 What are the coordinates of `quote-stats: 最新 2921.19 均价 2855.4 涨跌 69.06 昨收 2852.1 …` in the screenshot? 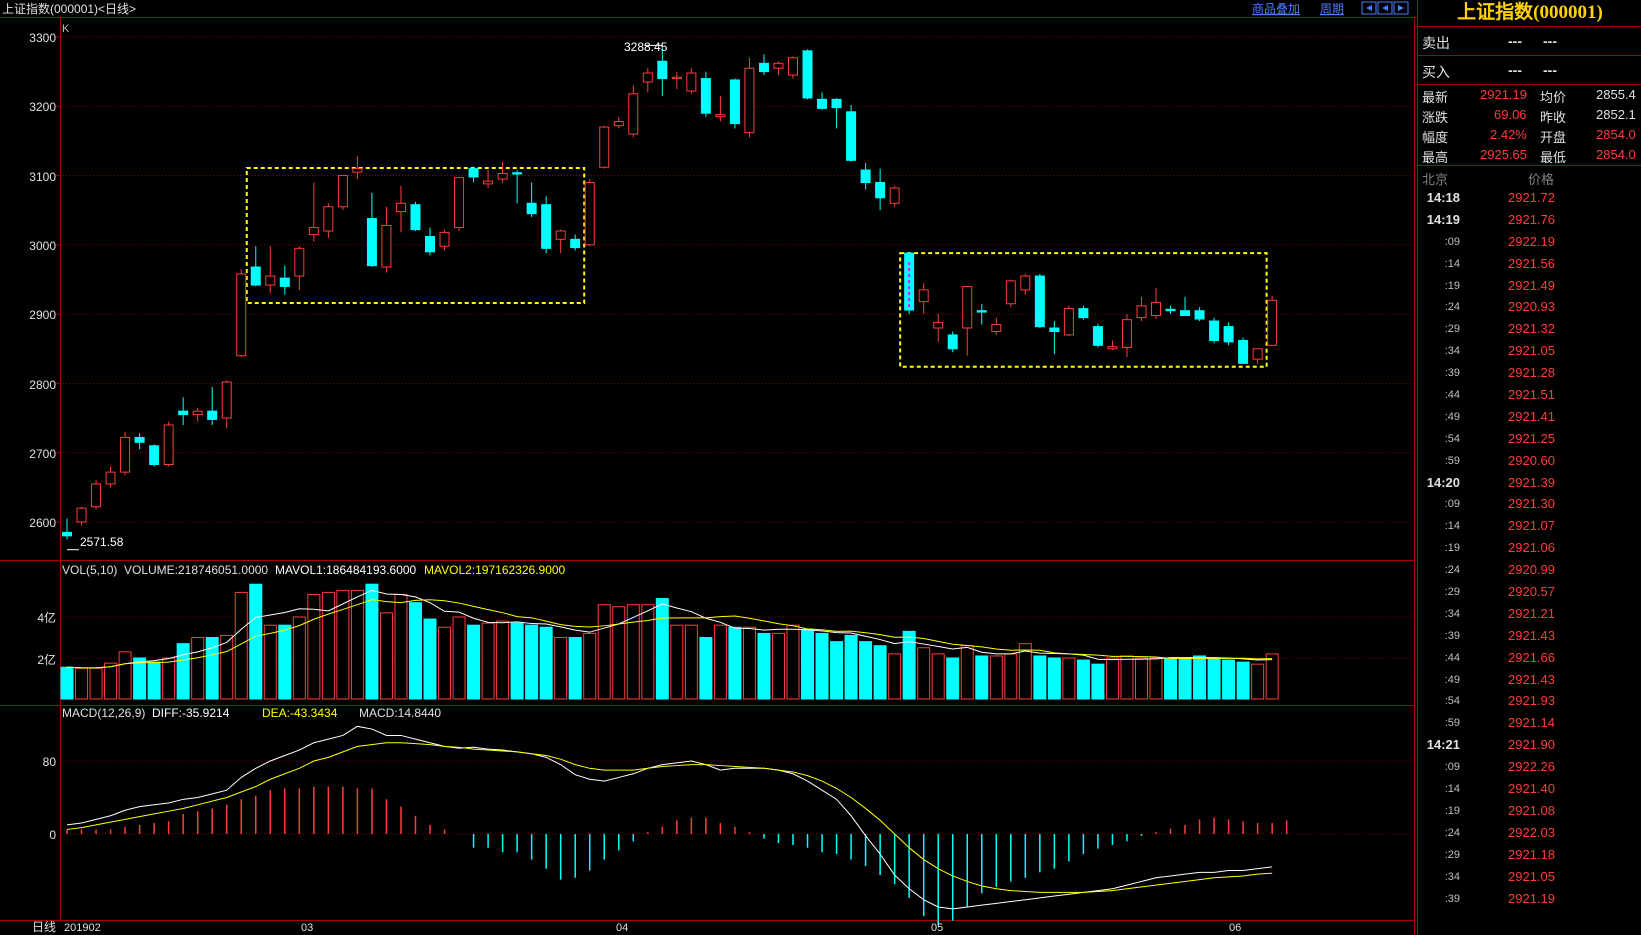 It's located at (1529, 125).